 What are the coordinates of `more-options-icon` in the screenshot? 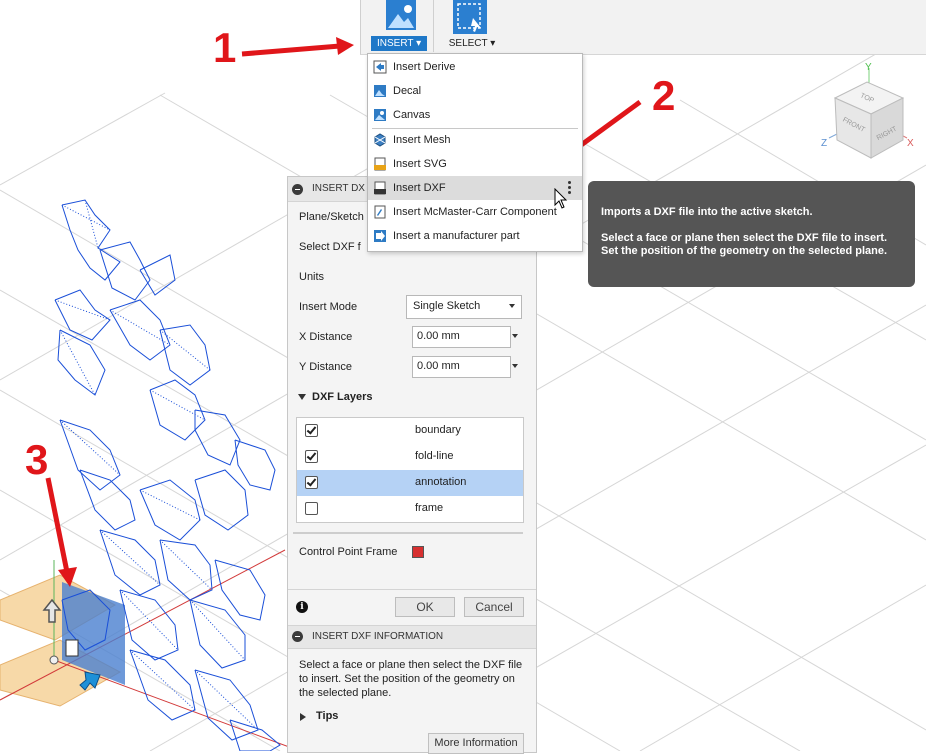 It's located at (570, 188).